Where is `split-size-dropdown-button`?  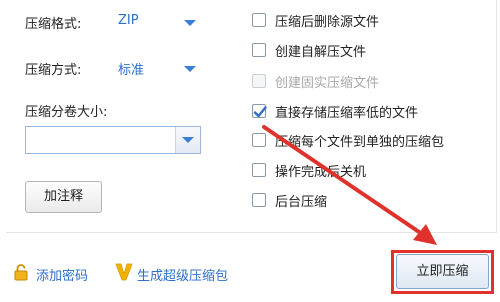 split-size-dropdown-button is located at coordinates (187, 140).